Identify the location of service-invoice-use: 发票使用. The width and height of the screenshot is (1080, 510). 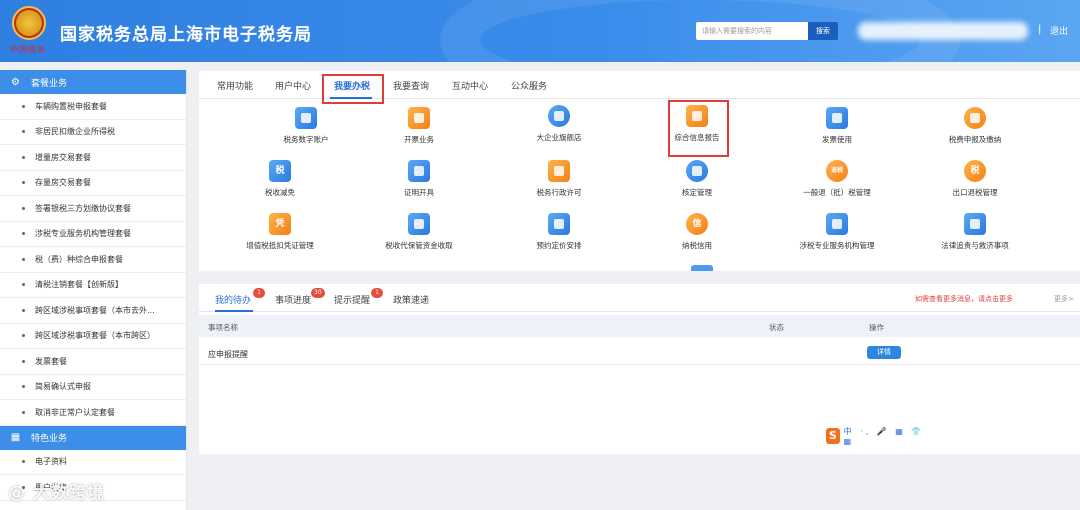
(837, 126).